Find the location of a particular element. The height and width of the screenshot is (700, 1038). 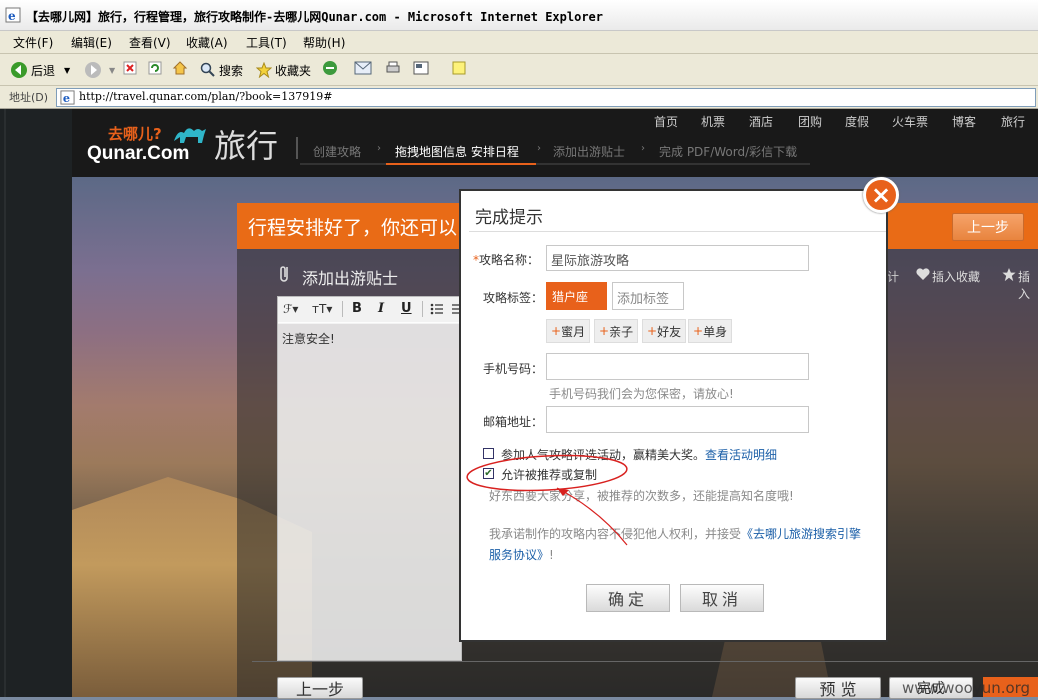

note-icon is located at coordinates (459, 68).